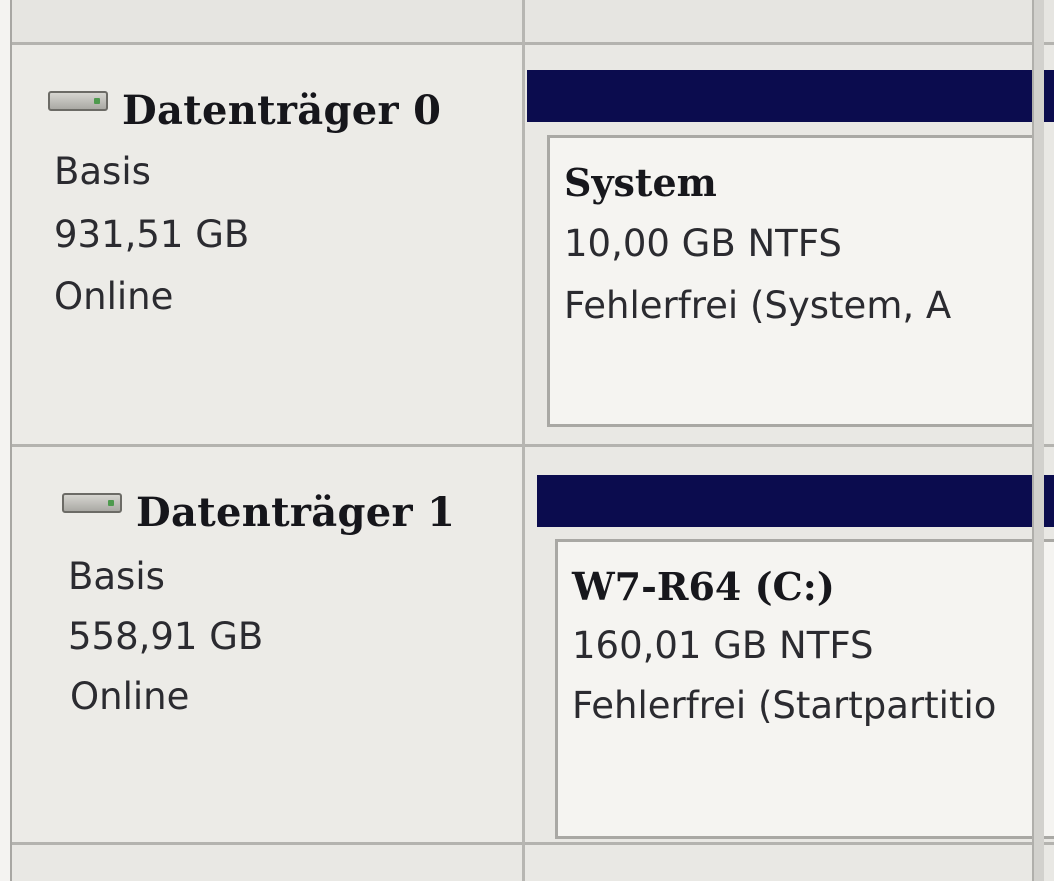 The image size is (1054, 881). What do you see at coordinates (784, 705) in the screenshot?
I see `partition-state: Fehlerfrei (Startpartitio` at bounding box center [784, 705].